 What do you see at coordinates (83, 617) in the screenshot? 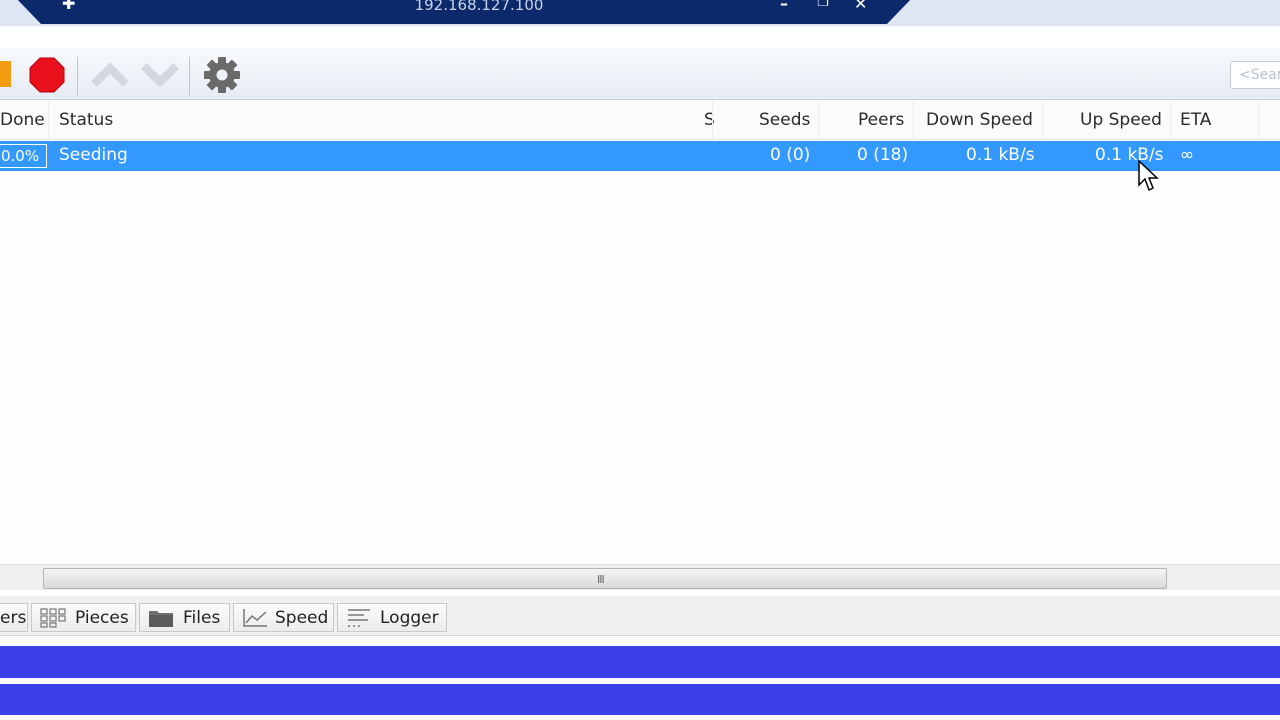
I see `tab-pieces: Pieces` at bounding box center [83, 617].